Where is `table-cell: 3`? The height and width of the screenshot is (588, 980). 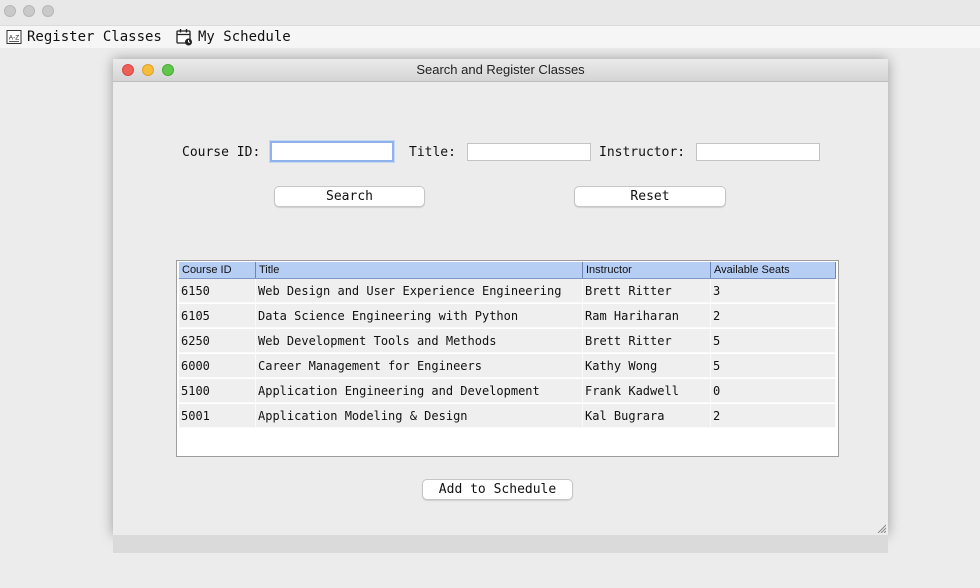 table-cell: 3 is located at coordinates (773, 291).